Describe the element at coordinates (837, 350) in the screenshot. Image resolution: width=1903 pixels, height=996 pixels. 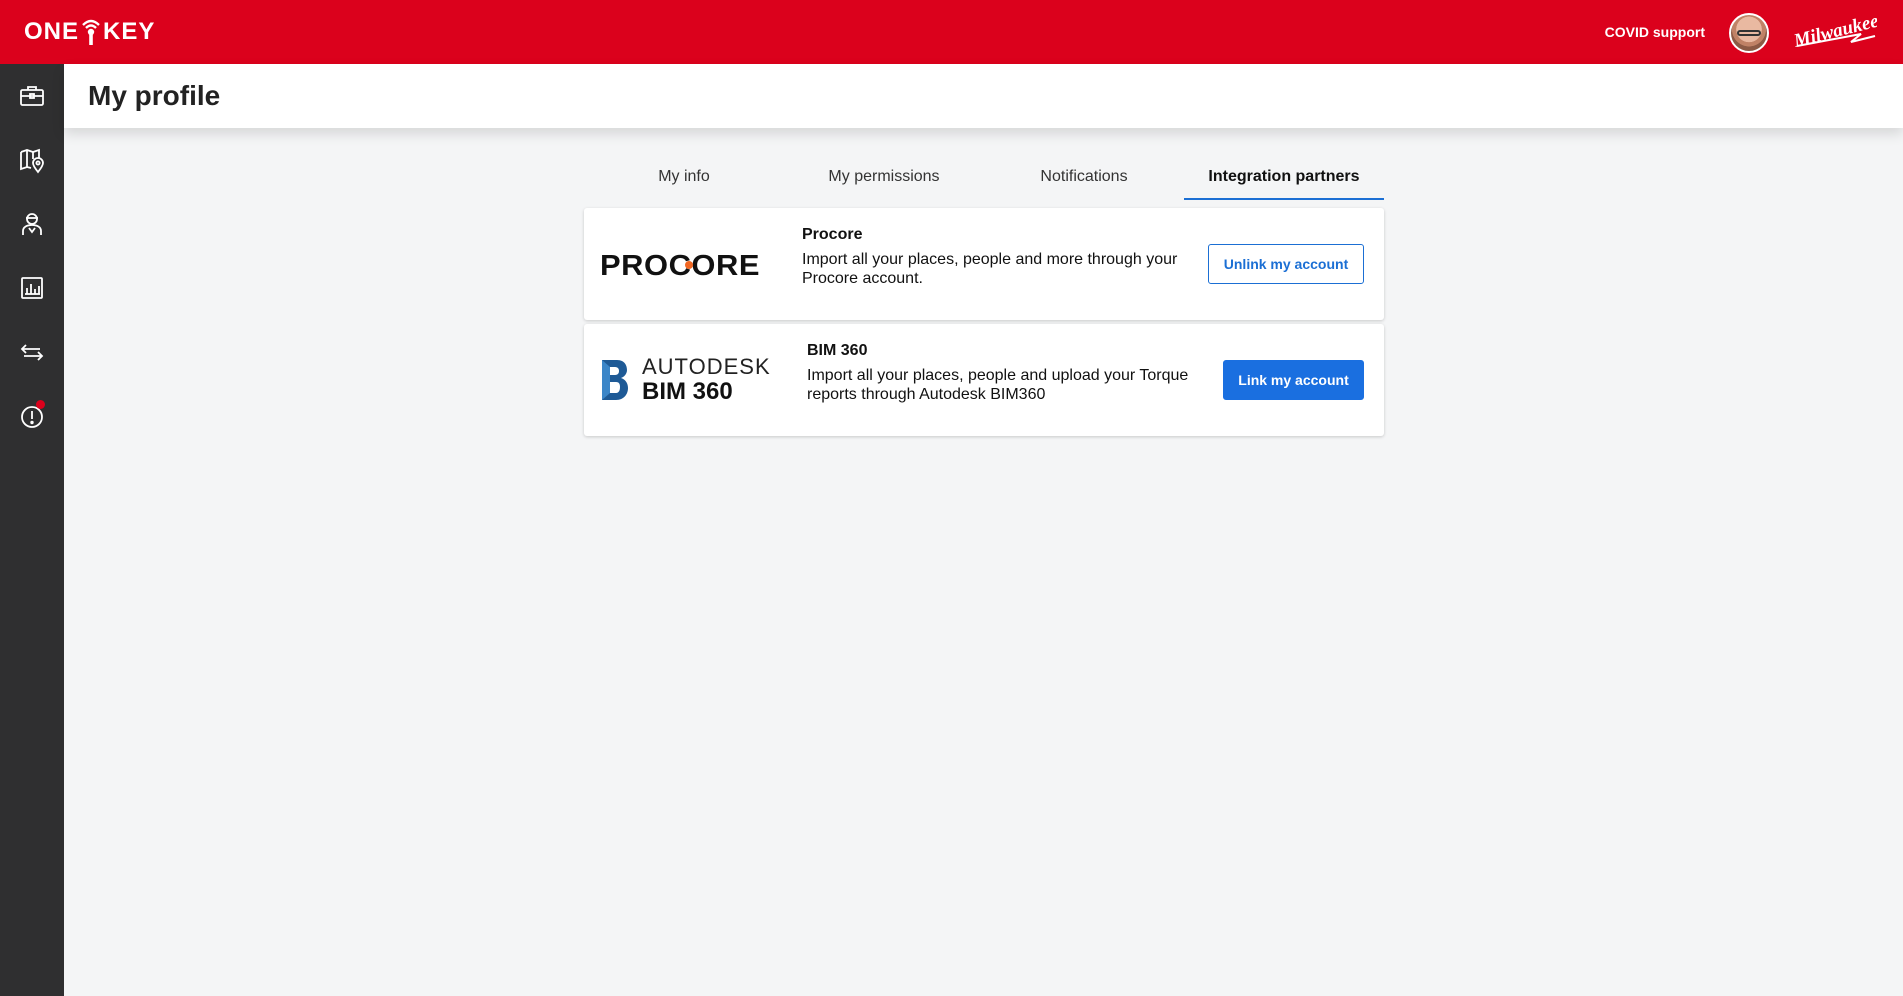
I see `integration-title: BIM 360` at that location.